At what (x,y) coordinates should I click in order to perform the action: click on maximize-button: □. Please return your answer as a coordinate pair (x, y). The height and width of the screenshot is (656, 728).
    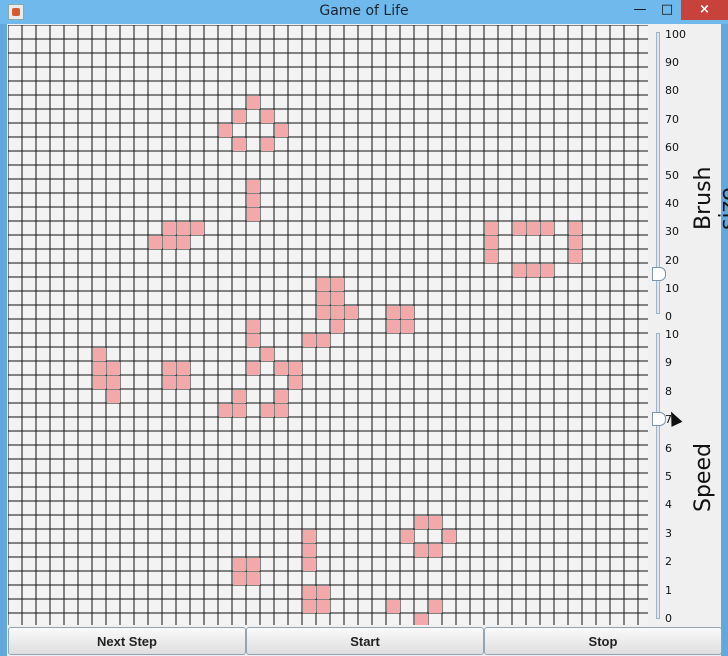
    Looking at the image, I should click on (667, 10).